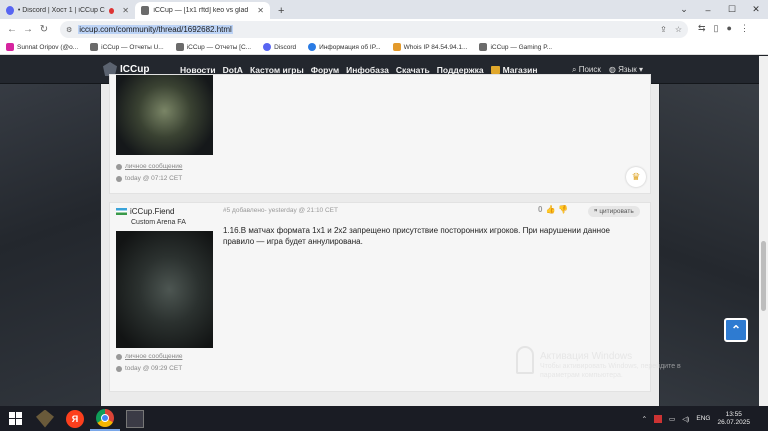 Image resolution: width=768 pixels, height=431 pixels. I want to click on time-label: today @ 07:12 СЕТ, so click(154, 178).